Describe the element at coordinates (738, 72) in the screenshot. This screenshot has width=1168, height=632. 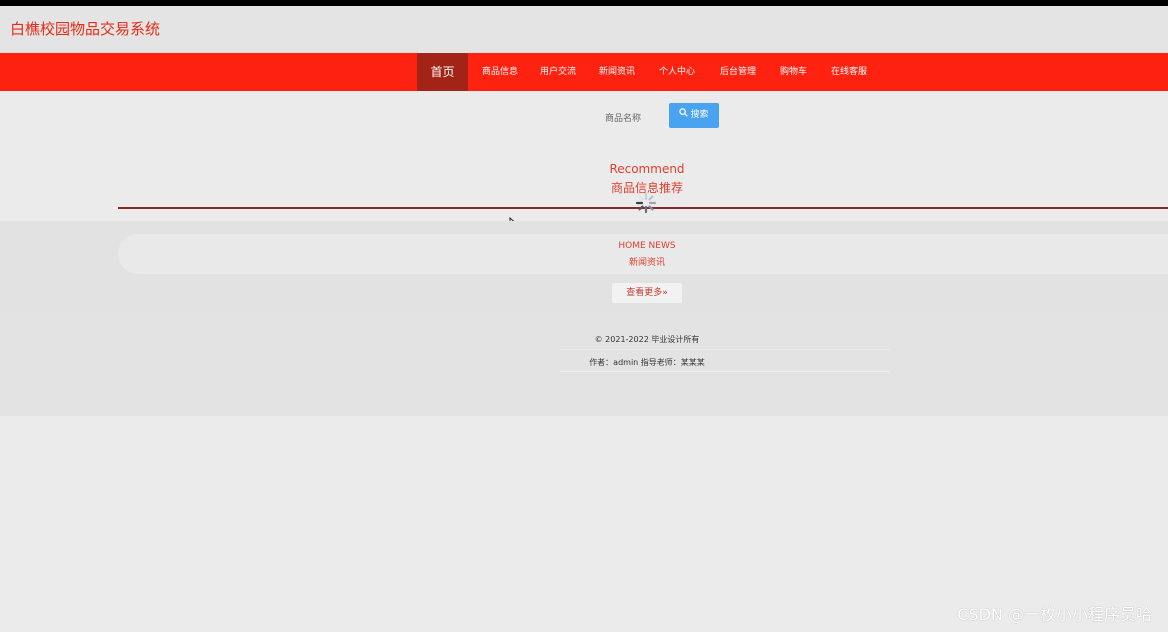
I see `nav-item-admin: 后台管理` at that location.